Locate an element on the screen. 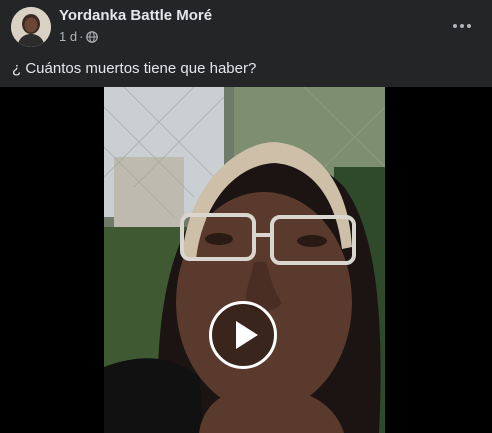 This screenshot has width=492, height=433. more-options-button is located at coordinates (462, 26).